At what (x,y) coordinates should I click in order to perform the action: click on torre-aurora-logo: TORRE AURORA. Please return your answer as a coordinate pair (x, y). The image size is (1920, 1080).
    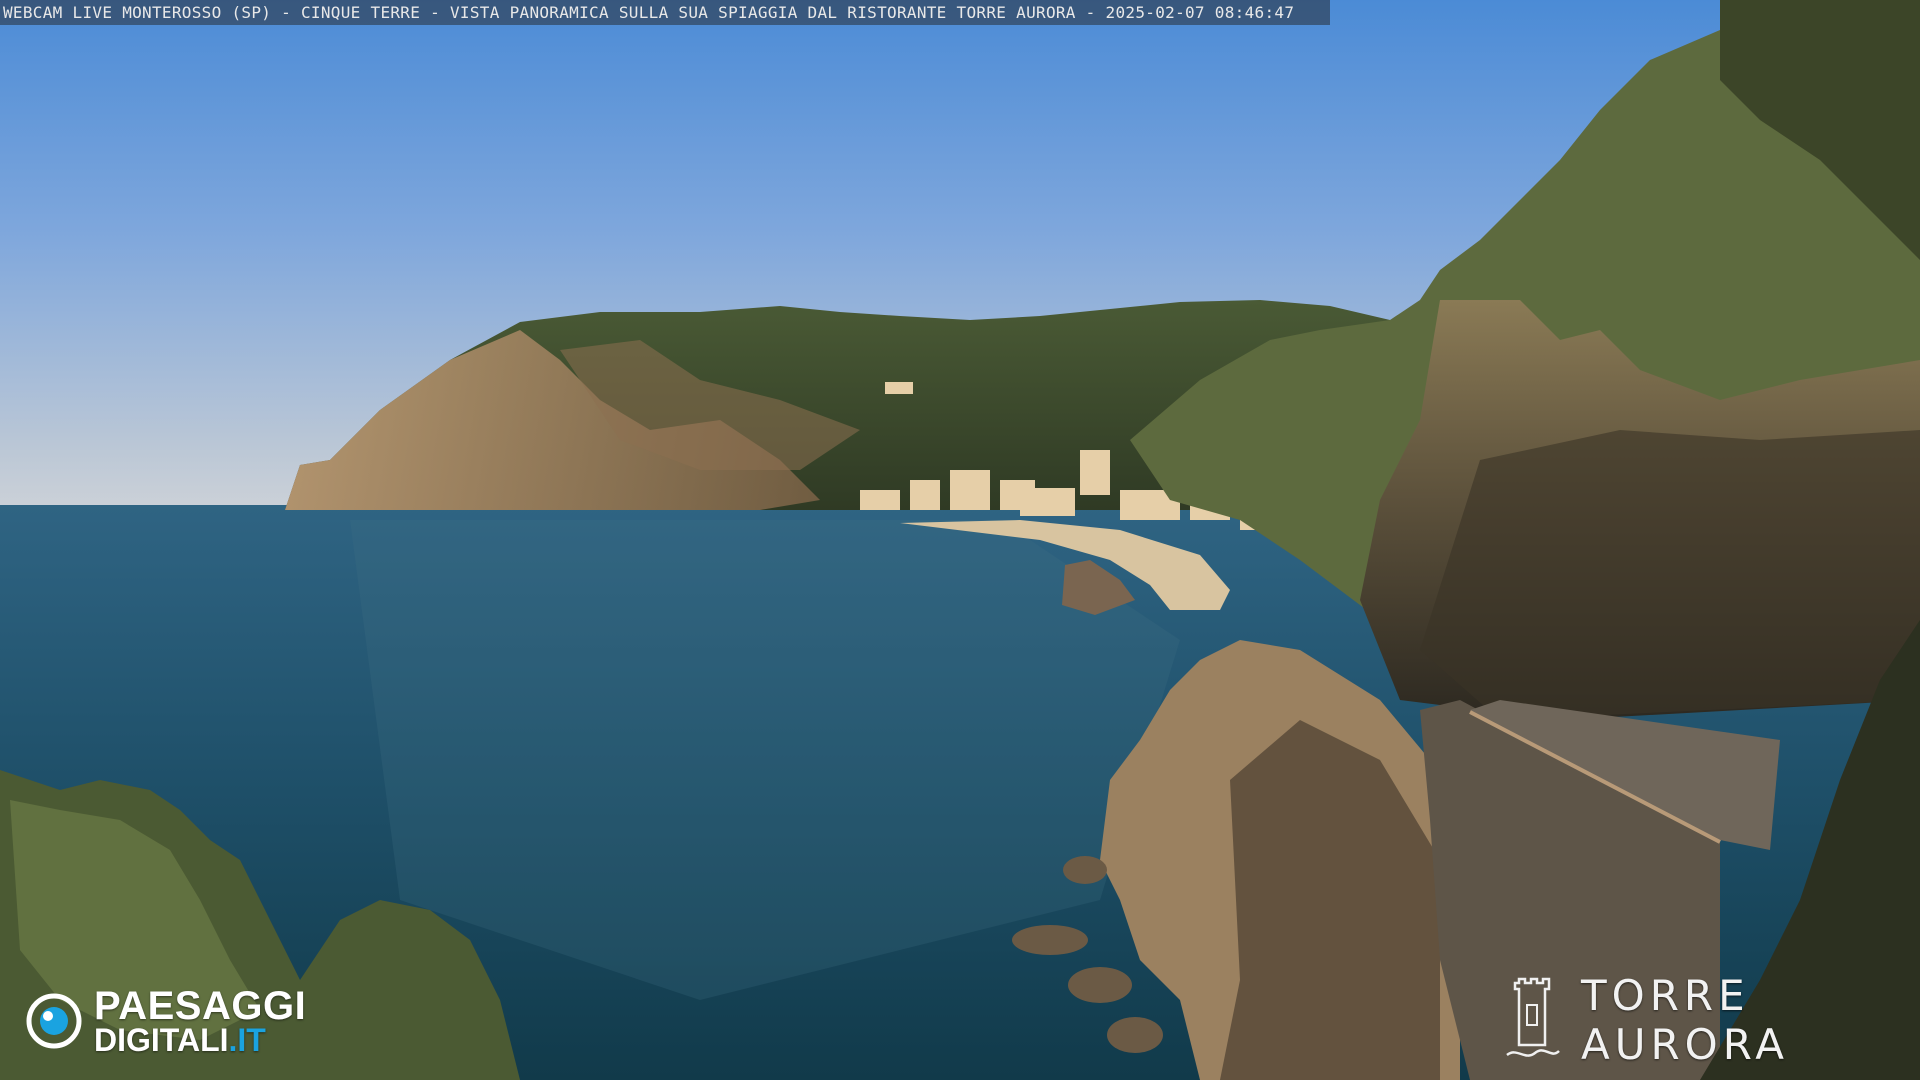
    Looking at the image, I should click on (1712, 1020).